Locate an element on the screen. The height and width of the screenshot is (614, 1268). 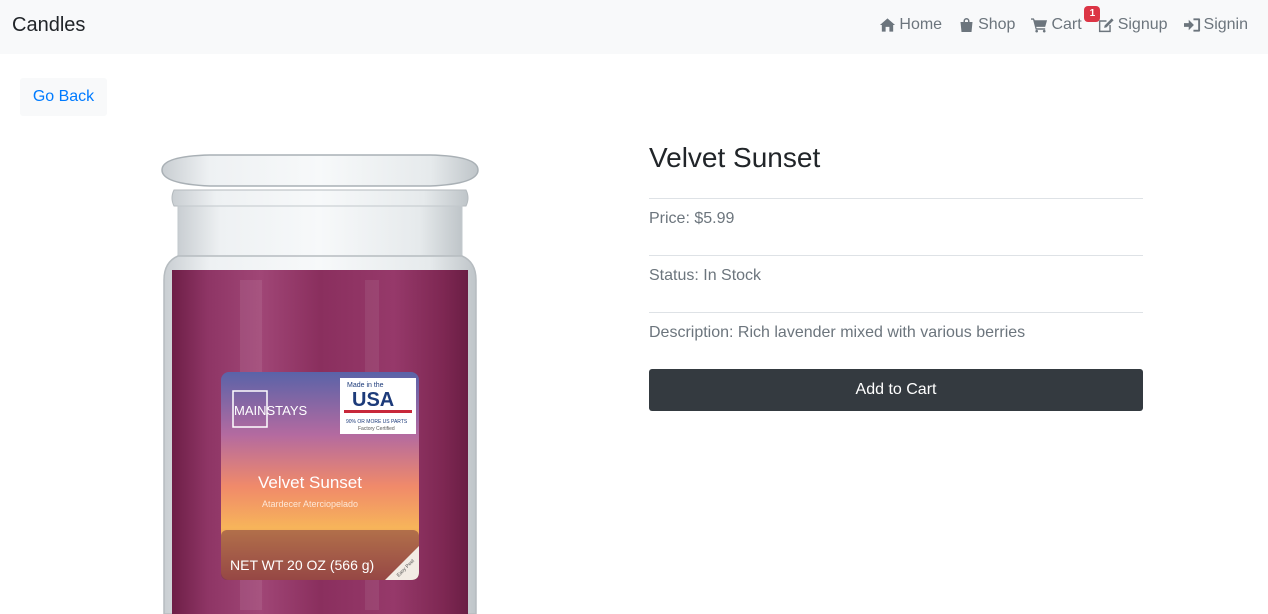
product-price: Price: $5.99 is located at coordinates (896, 226).